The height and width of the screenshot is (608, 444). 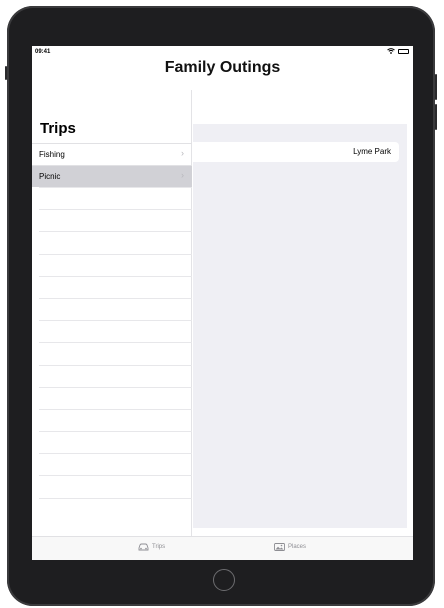 What do you see at coordinates (43, 52) in the screenshot?
I see `status-time: 09:41` at bounding box center [43, 52].